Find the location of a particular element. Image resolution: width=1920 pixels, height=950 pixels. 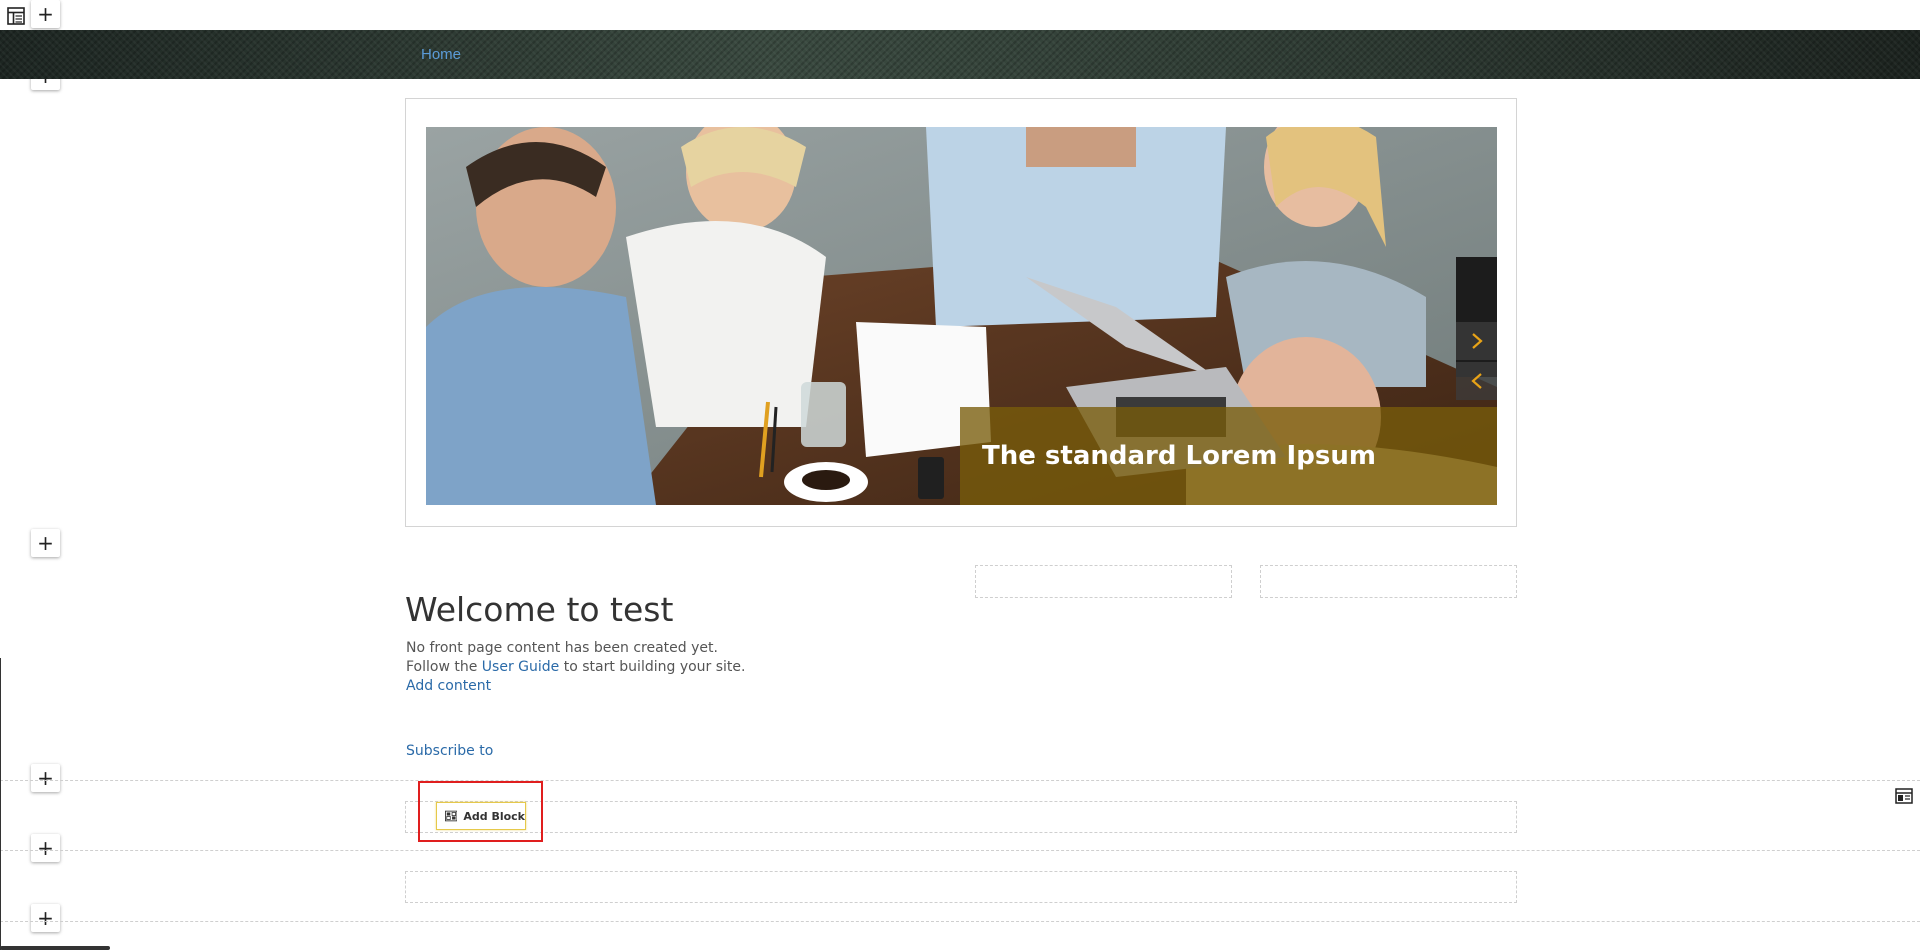

chevron-right-icon is located at coordinates (1477, 341).